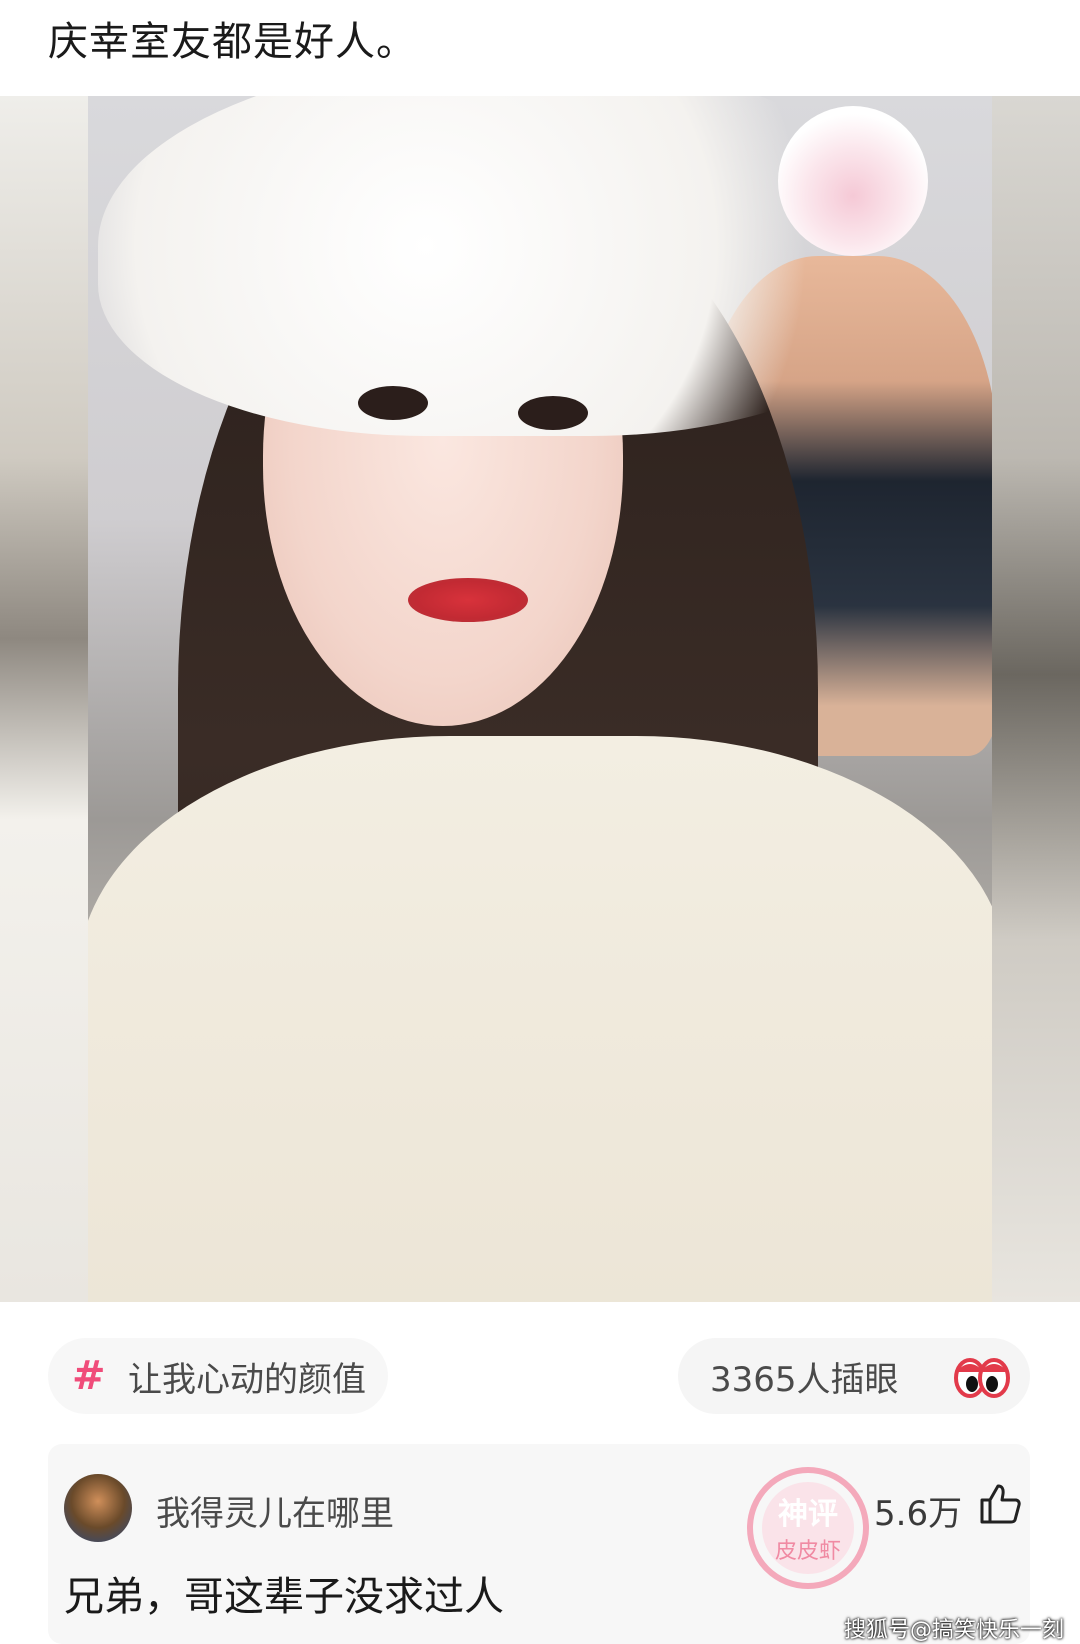 Image resolution: width=1080 pixels, height=1644 pixels. I want to click on topic-tag-label: 让我心动的颜值, so click(247, 1379).